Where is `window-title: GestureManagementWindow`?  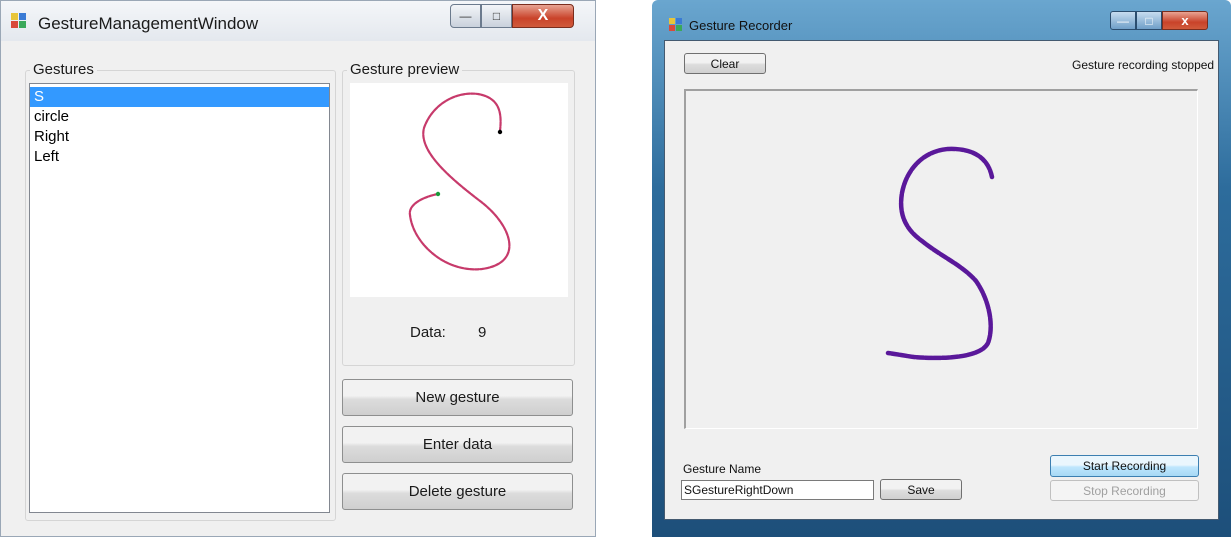
window-title: GestureManagementWindow is located at coordinates (148, 23).